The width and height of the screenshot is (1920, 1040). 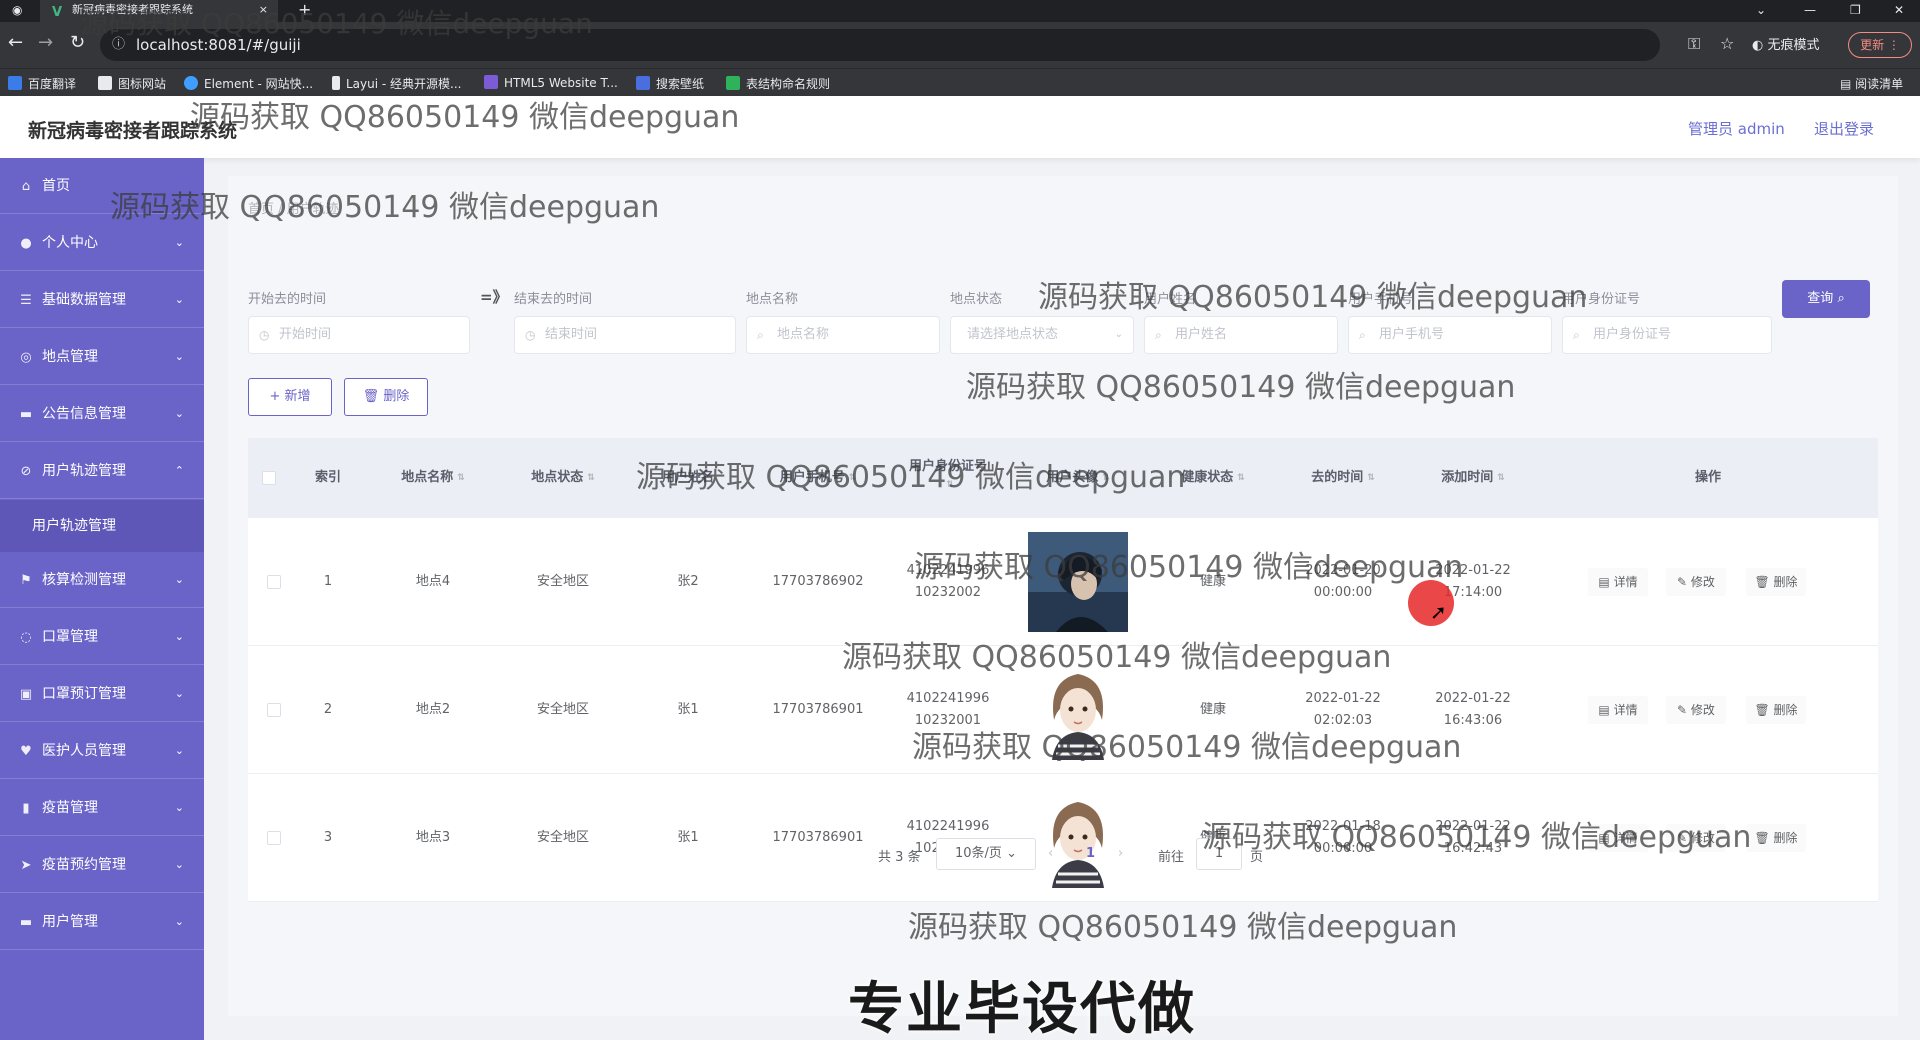 I want to click on col-idcard: 用户身份证号 ⇅, so click(x=948, y=478).